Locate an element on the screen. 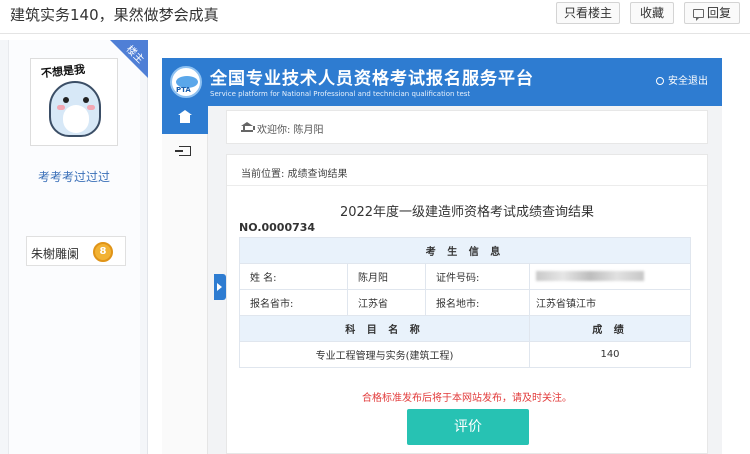 This screenshot has width=750, height=454. table-row: 姓 名: 陈月阳 证件号码: is located at coordinates (465, 276).